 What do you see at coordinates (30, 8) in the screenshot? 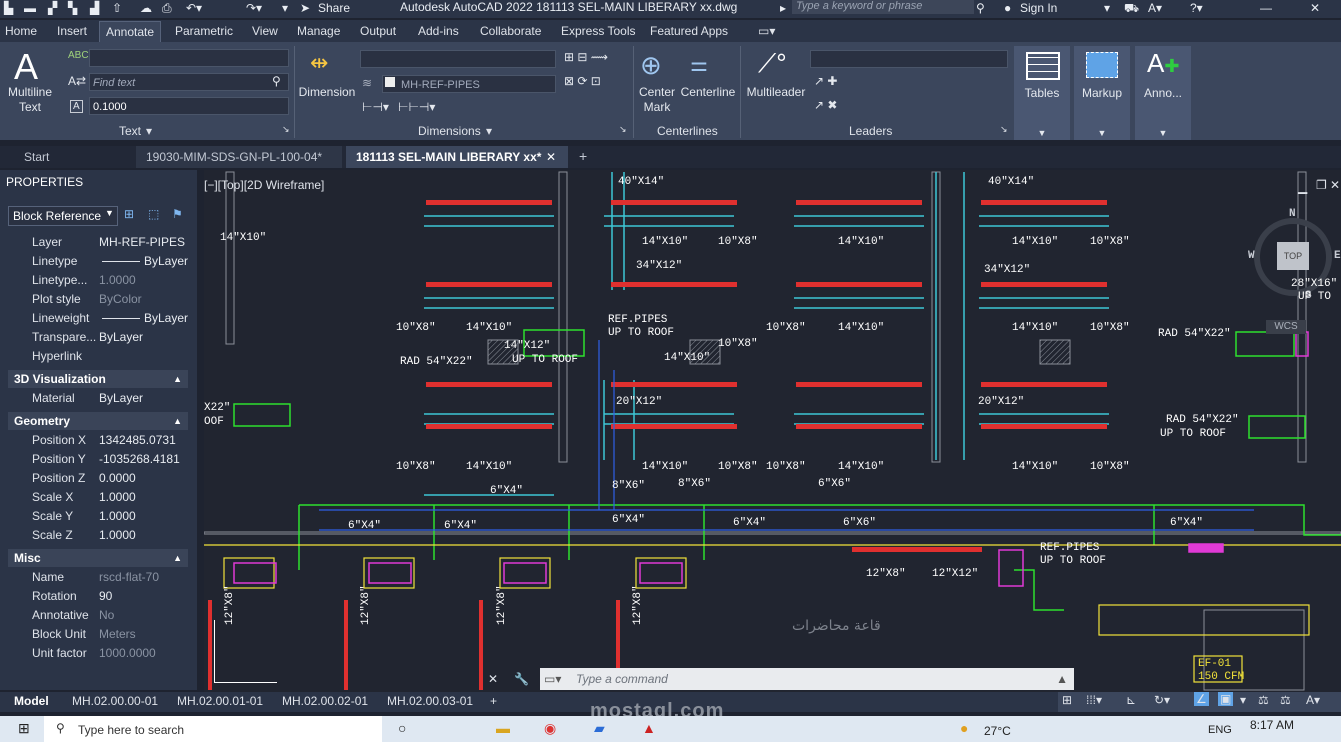
I see `open-file-icon: ▬` at bounding box center [30, 8].